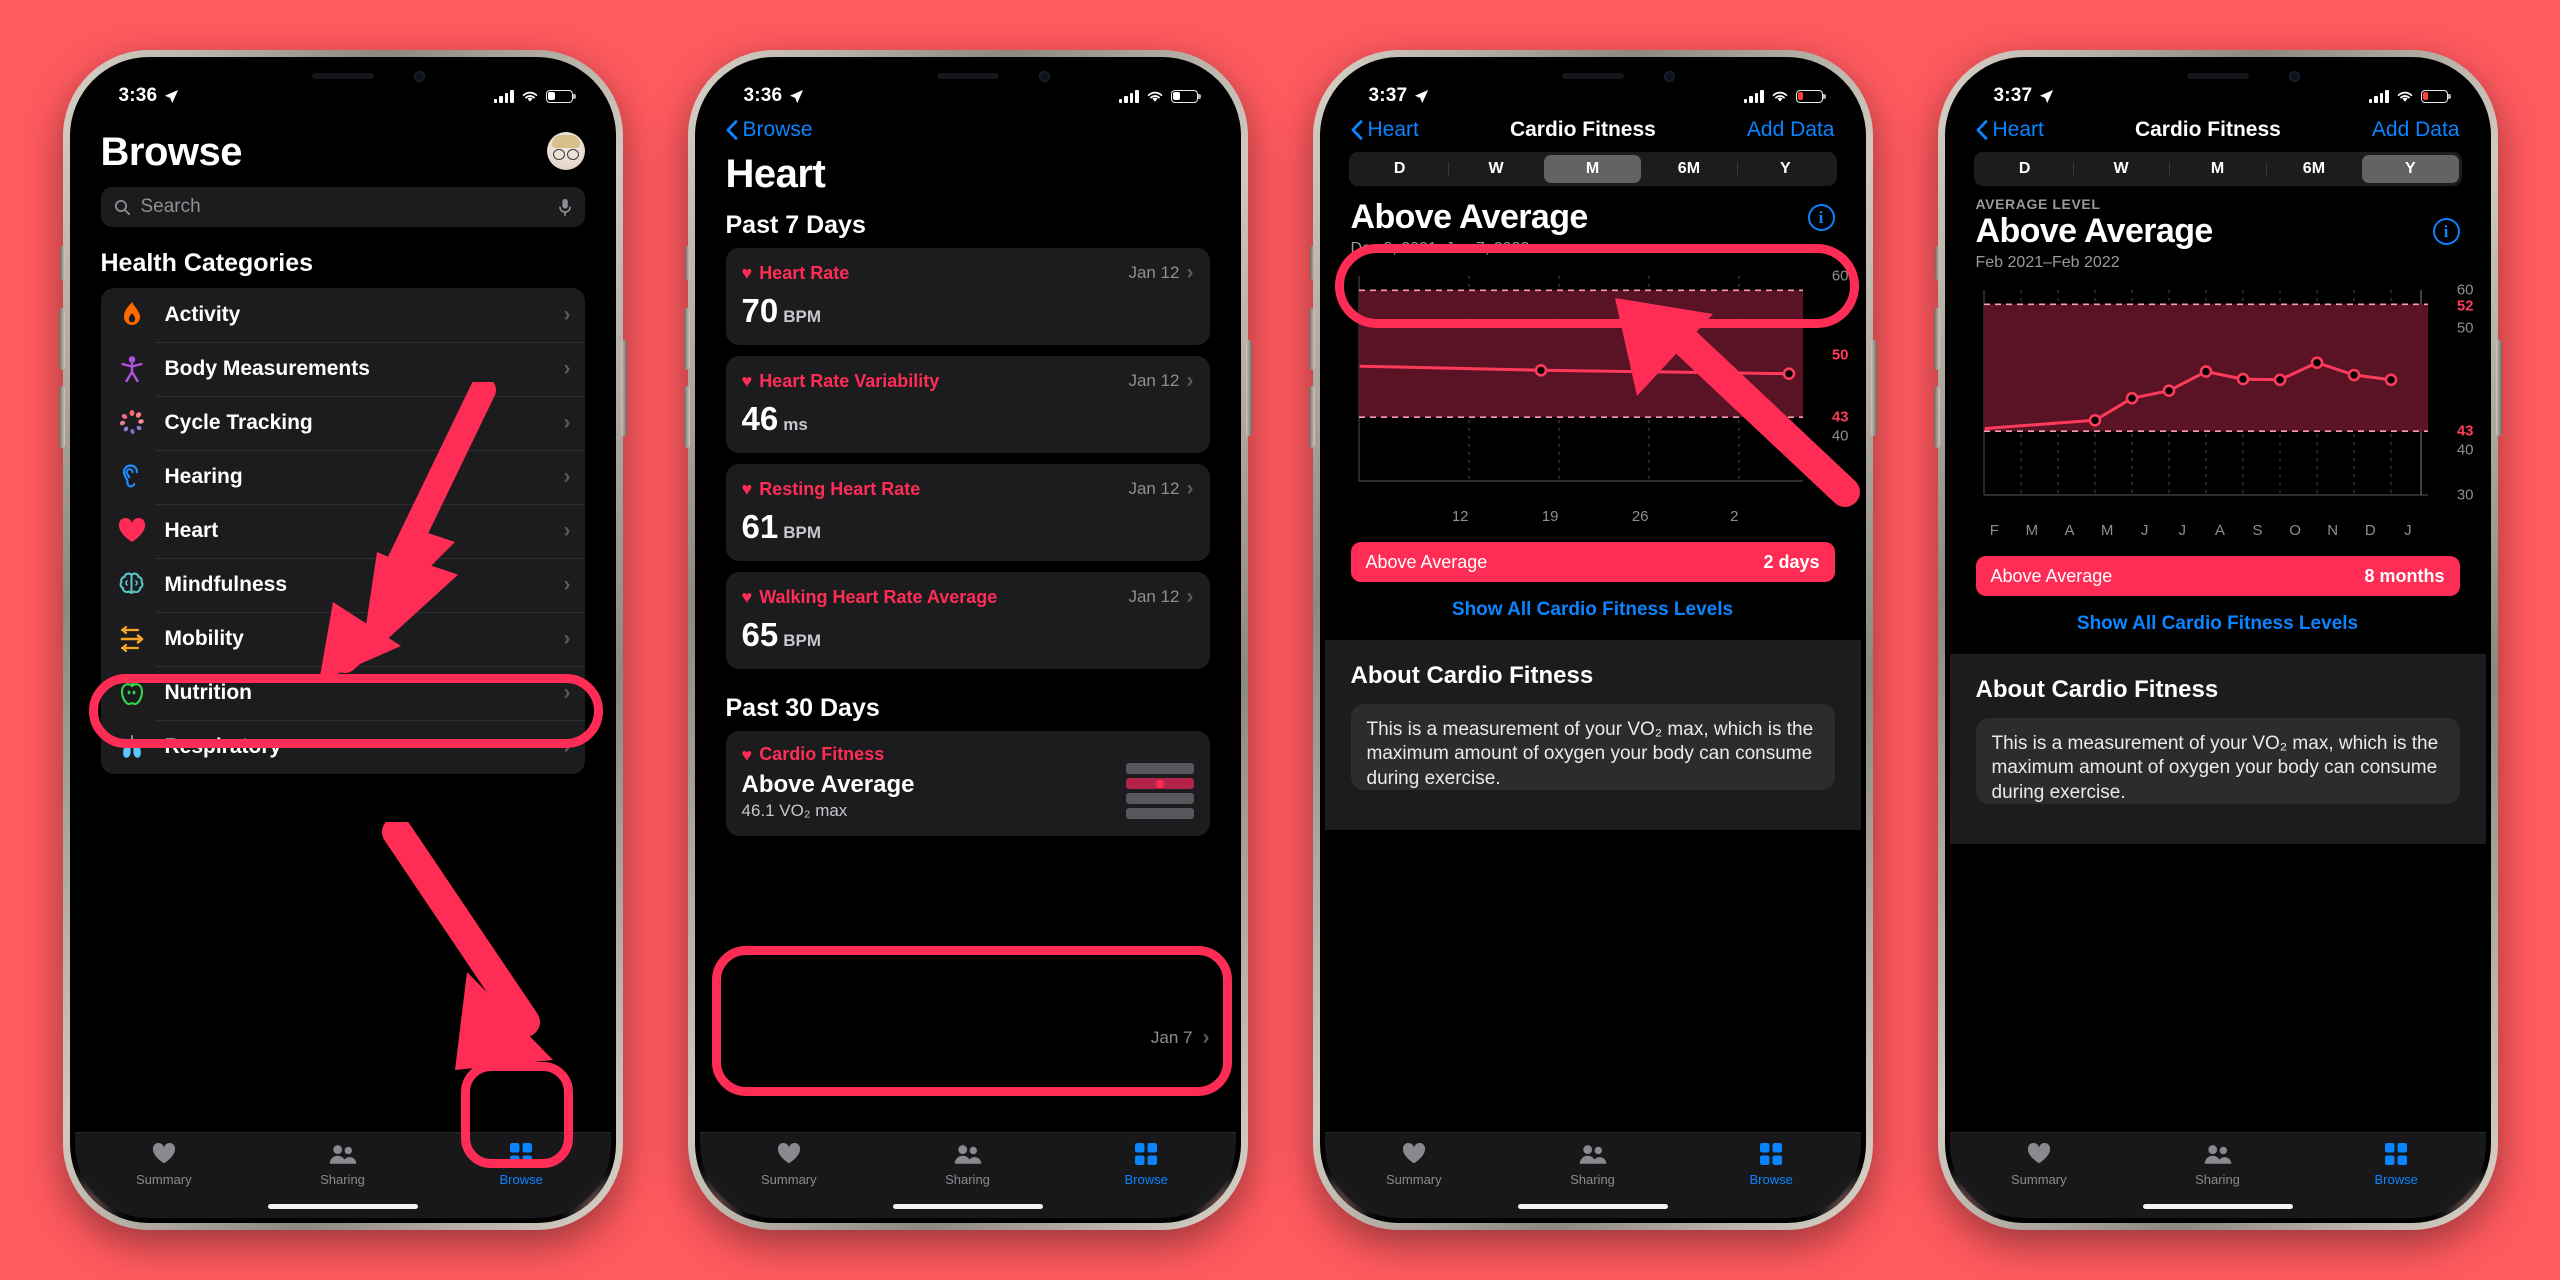 The width and height of the screenshot is (2560, 1280). What do you see at coordinates (1771, 1154) in the screenshot?
I see `grid-icon` at bounding box center [1771, 1154].